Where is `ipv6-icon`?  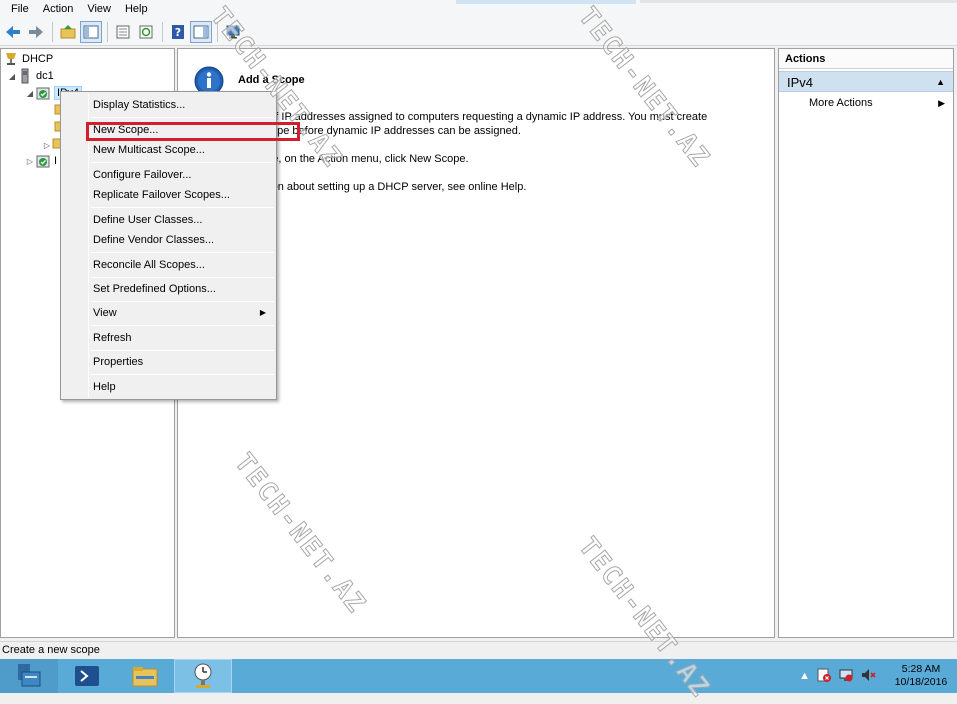
ipv6-icon is located at coordinates (43, 161).